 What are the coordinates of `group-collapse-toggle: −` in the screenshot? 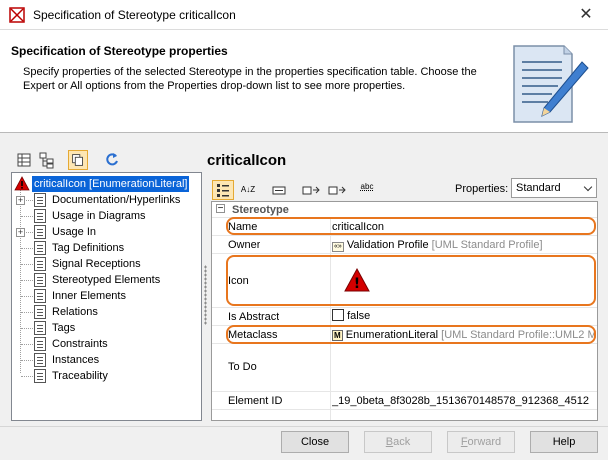 It's located at (220, 208).